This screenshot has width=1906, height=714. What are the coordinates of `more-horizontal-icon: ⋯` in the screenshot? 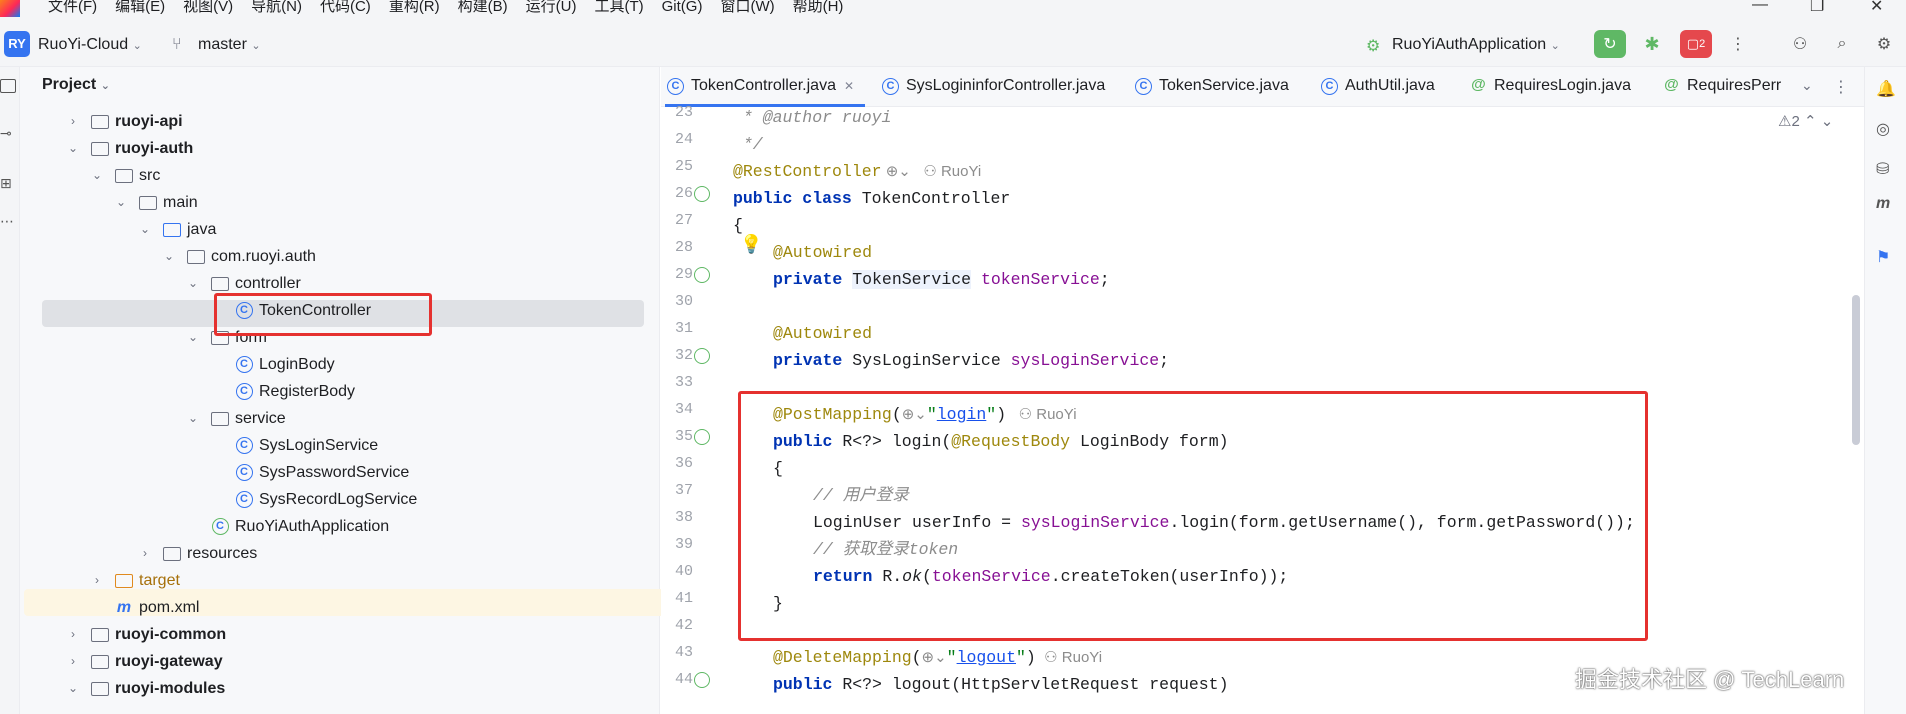 It's located at (7, 221).